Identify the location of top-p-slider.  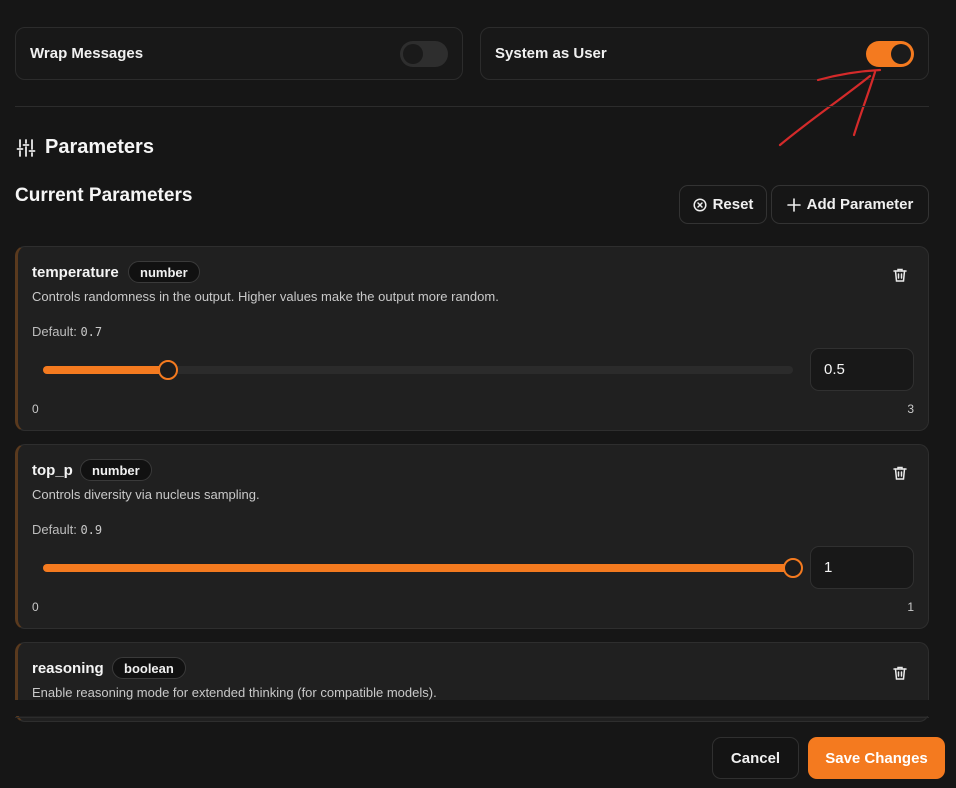
(423, 568).